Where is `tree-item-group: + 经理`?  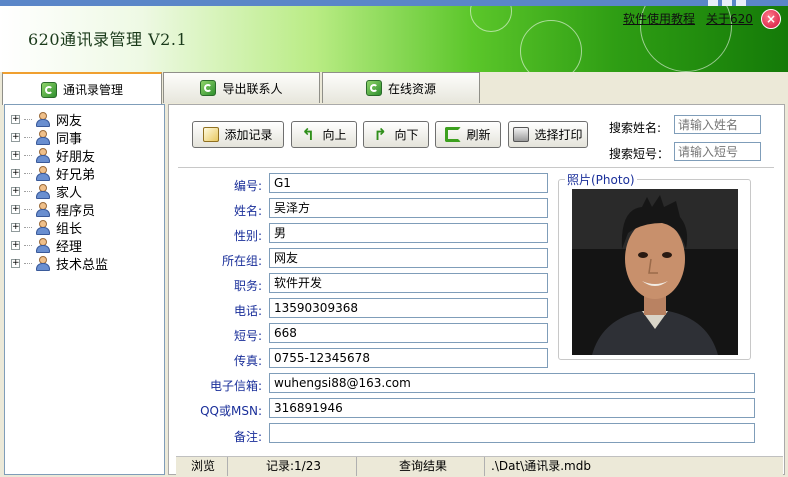 tree-item-group: + 经理 is located at coordinates (47, 245).